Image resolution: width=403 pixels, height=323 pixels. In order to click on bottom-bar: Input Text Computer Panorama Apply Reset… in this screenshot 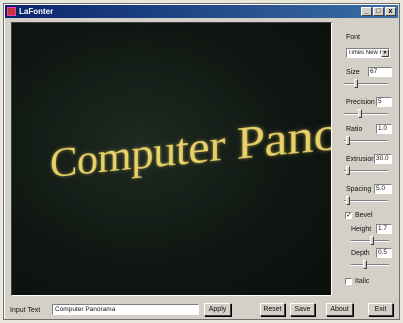, I will do `click(201, 310)`.